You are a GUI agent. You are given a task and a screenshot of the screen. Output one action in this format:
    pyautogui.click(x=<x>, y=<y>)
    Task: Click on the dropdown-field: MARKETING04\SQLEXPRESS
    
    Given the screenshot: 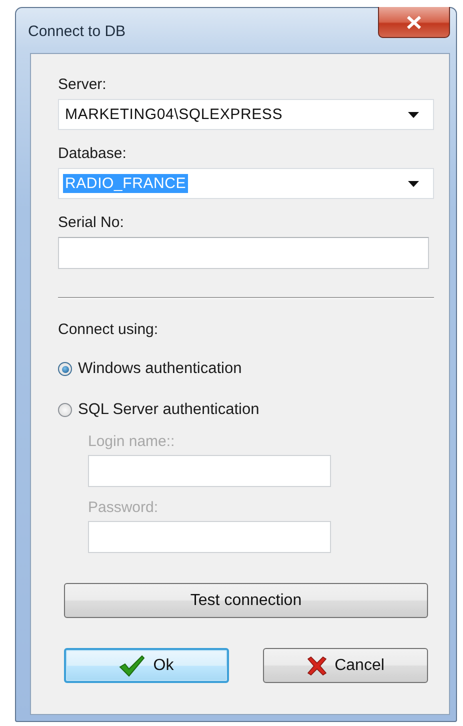 What is the action you would take?
    pyautogui.click(x=246, y=114)
    